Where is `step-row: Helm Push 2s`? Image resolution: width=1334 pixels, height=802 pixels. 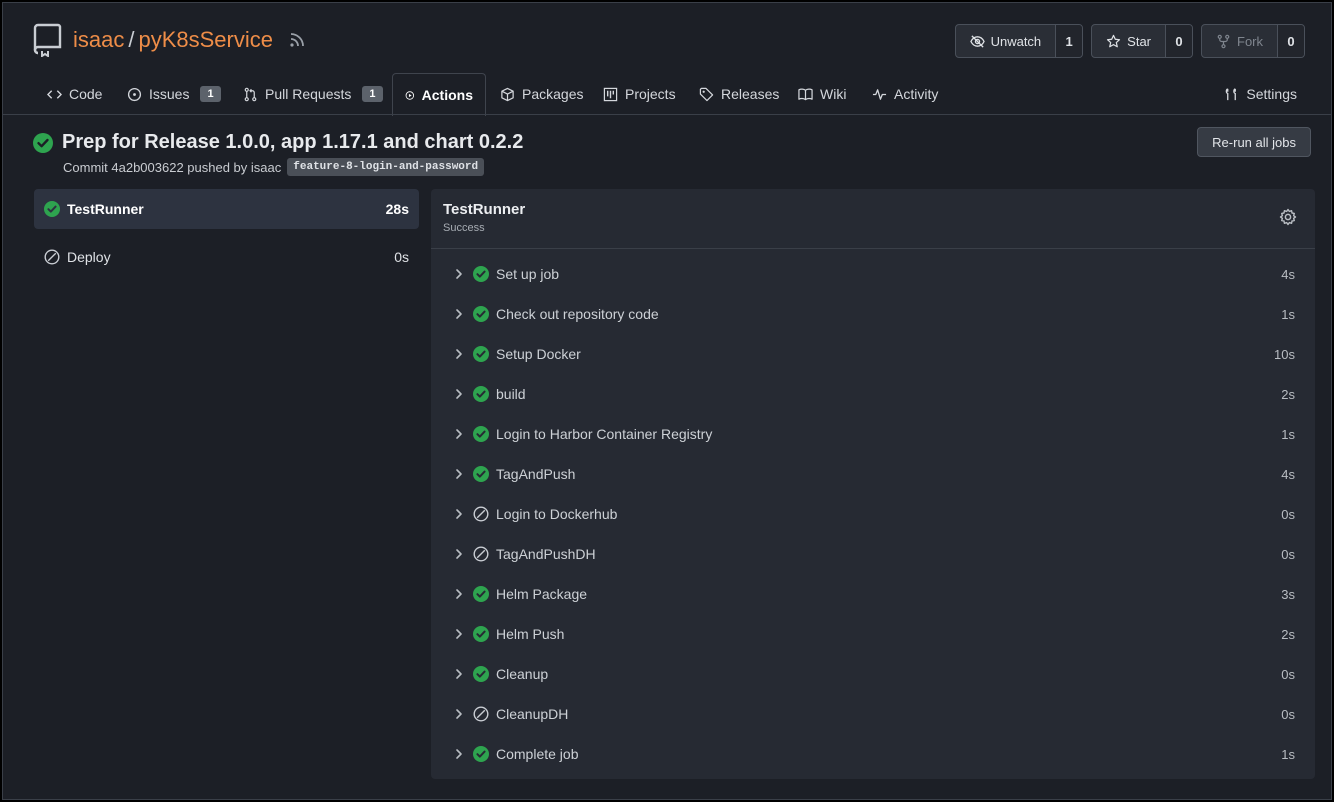 step-row: Helm Push 2s is located at coordinates (873, 634).